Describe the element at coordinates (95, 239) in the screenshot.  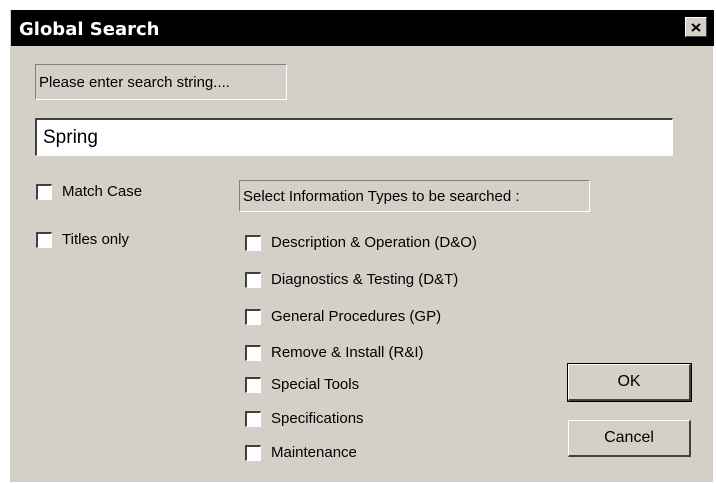
I see `titles-only-label: Titles only` at that location.